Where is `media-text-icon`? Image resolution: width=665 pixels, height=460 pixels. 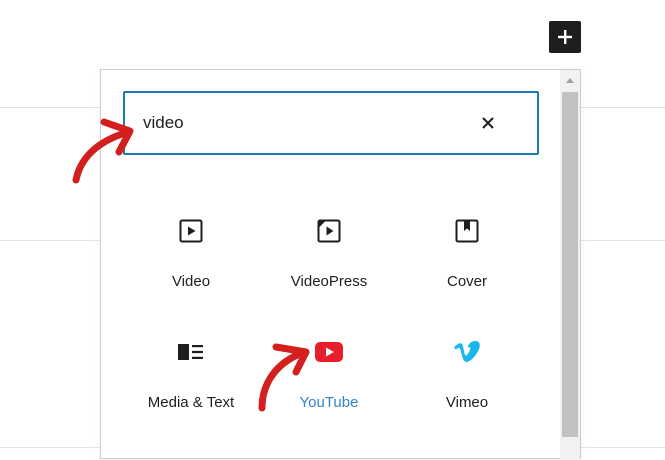 media-text-icon is located at coordinates (191, 352).